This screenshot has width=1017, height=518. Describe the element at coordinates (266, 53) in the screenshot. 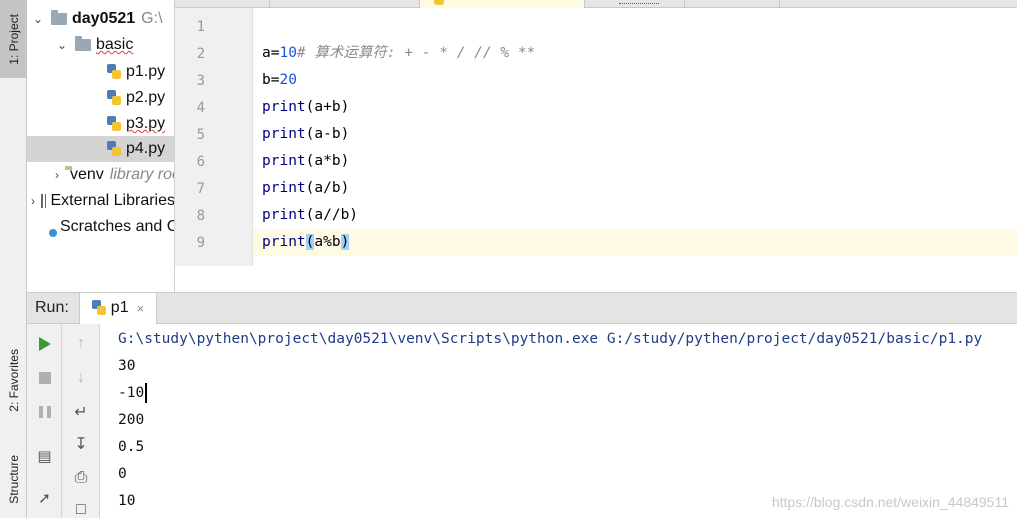

I see `code-var: a` at that location.